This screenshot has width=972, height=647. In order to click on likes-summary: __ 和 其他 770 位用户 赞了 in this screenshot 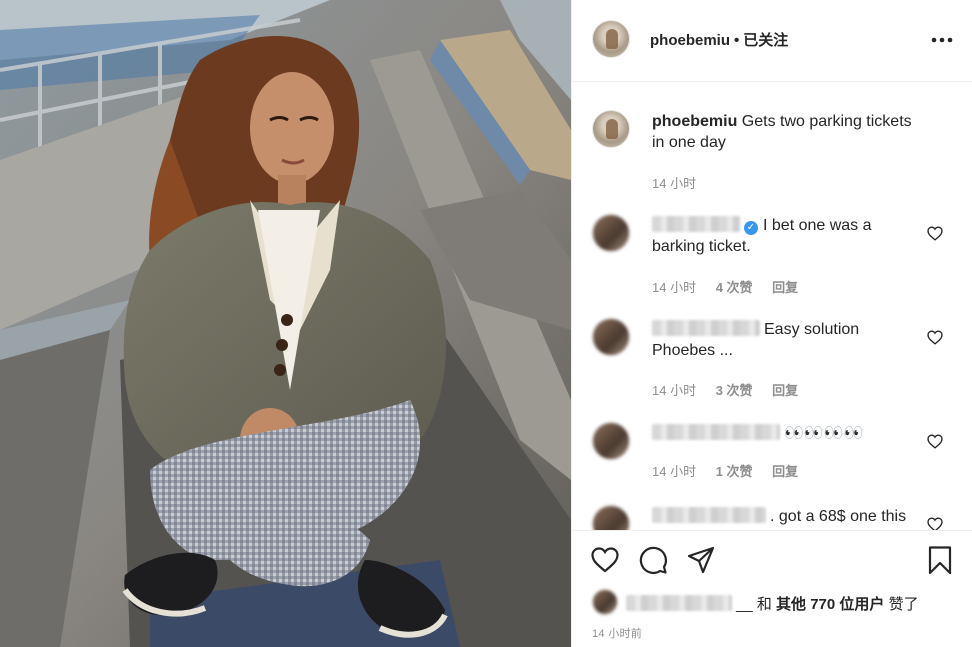, I will do `click(772, 602)`.